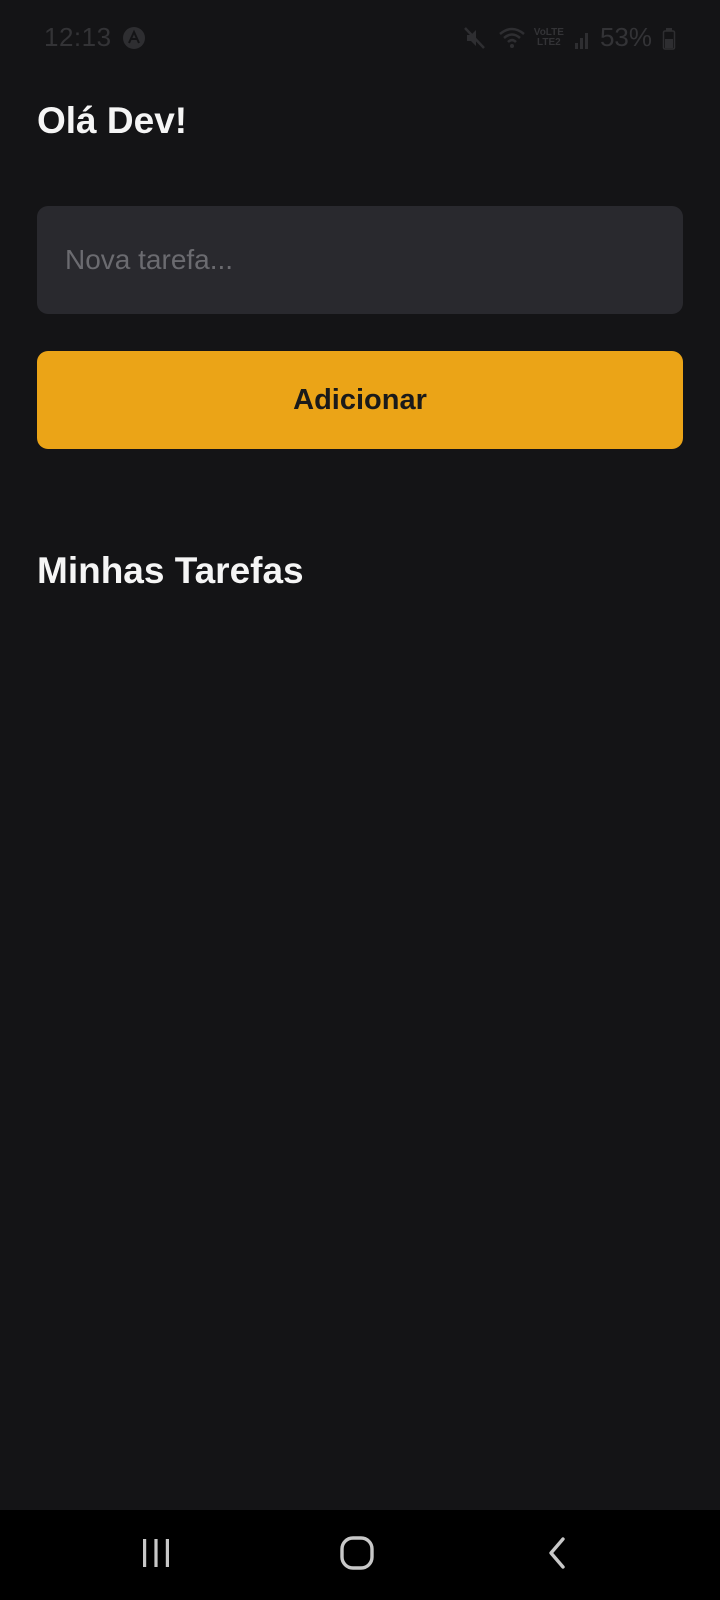  I want to click on navigation-bar, so click(360, 1555).